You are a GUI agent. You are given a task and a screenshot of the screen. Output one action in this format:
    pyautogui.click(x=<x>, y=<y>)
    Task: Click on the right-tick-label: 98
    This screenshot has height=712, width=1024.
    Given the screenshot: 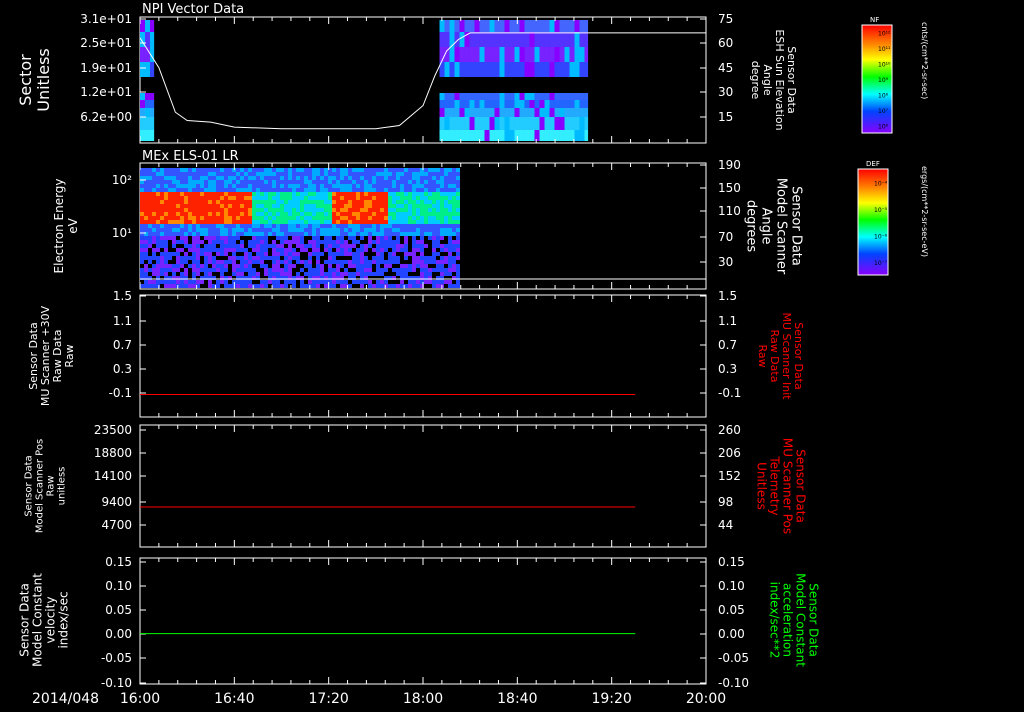 What is the action you would take?
    pyautogui.click(x=725, y=502)
    